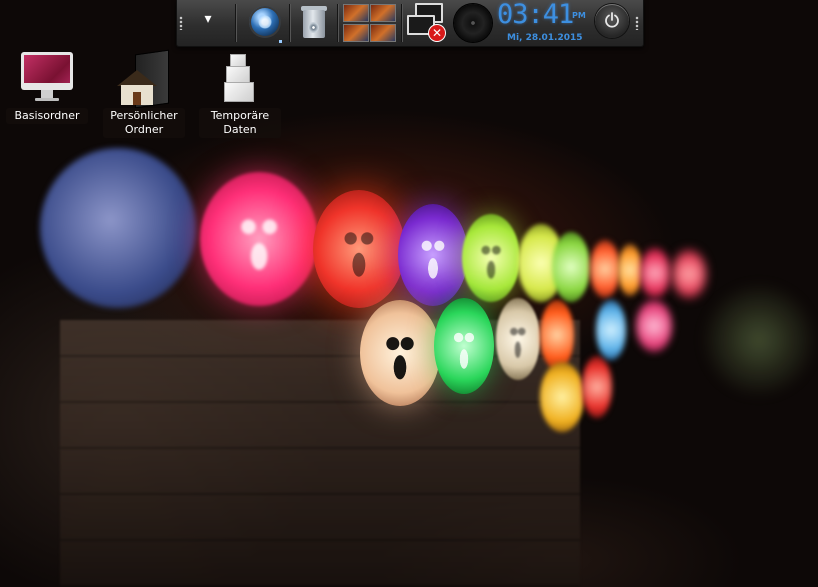 The width and height of the screenshot is (818, 587). What do you see at coordinates (137, 78) in the screenshot?
I see `house-roof` at bounding box center [137, 78].